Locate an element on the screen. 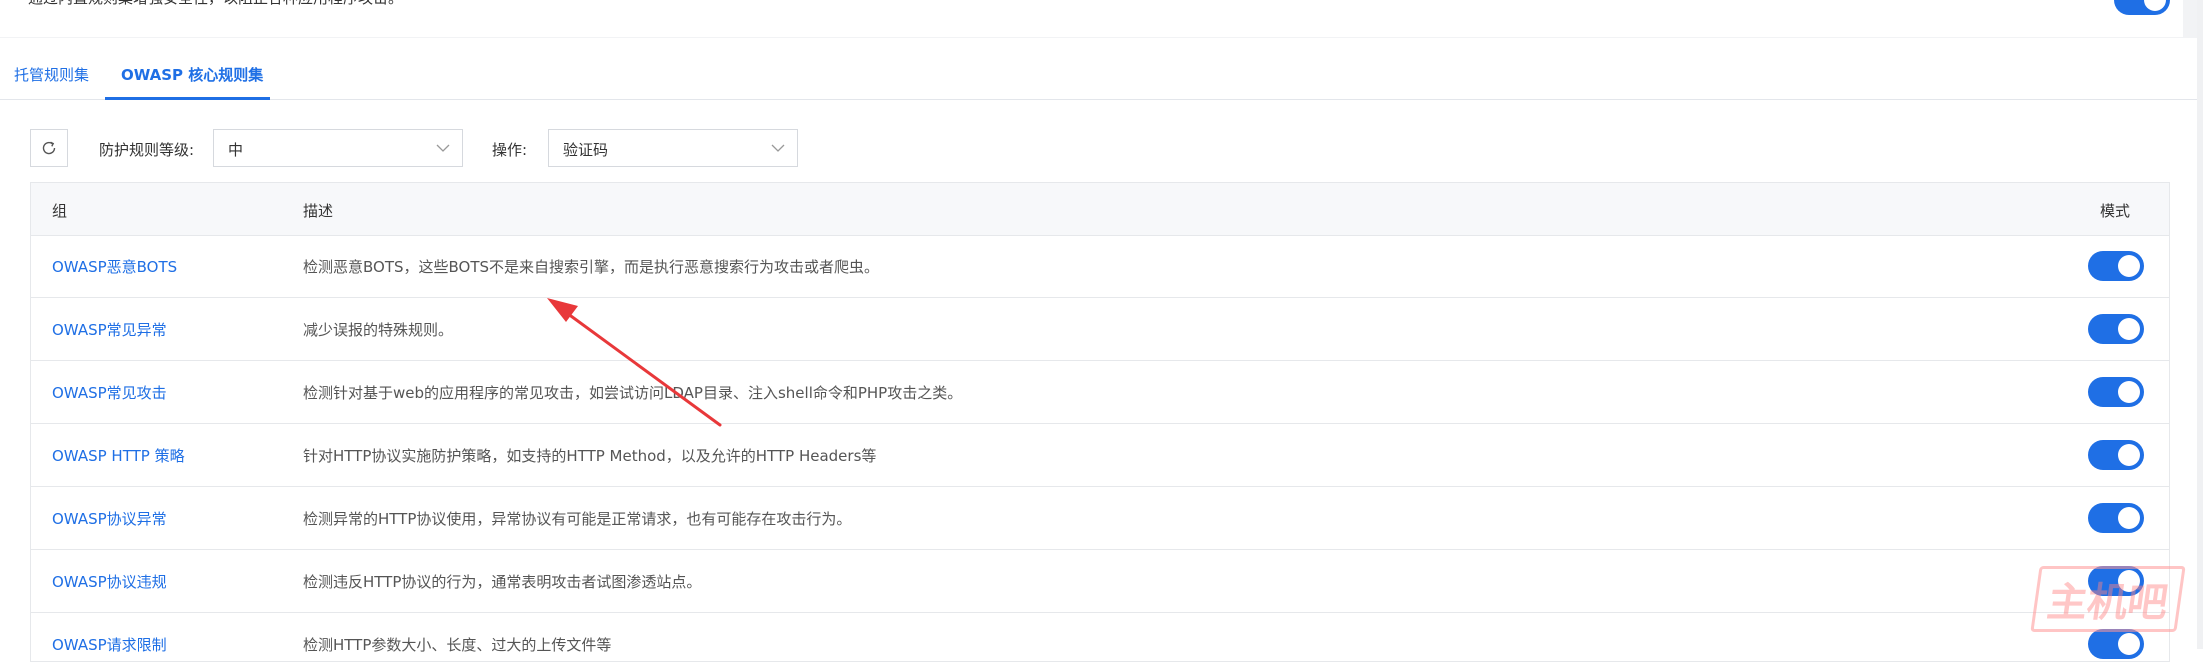 The height and width of the screenshot is (662, 2203). active-tab-indicator is located at coordinates (187, 98).